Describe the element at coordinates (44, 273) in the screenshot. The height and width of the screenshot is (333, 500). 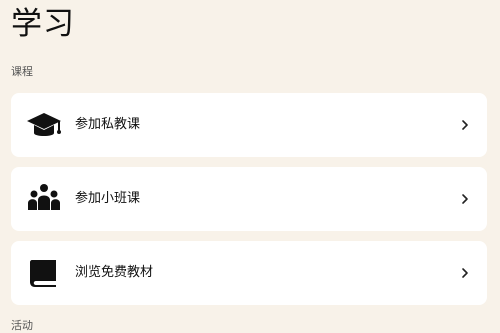
I see `book-icon` at that location.